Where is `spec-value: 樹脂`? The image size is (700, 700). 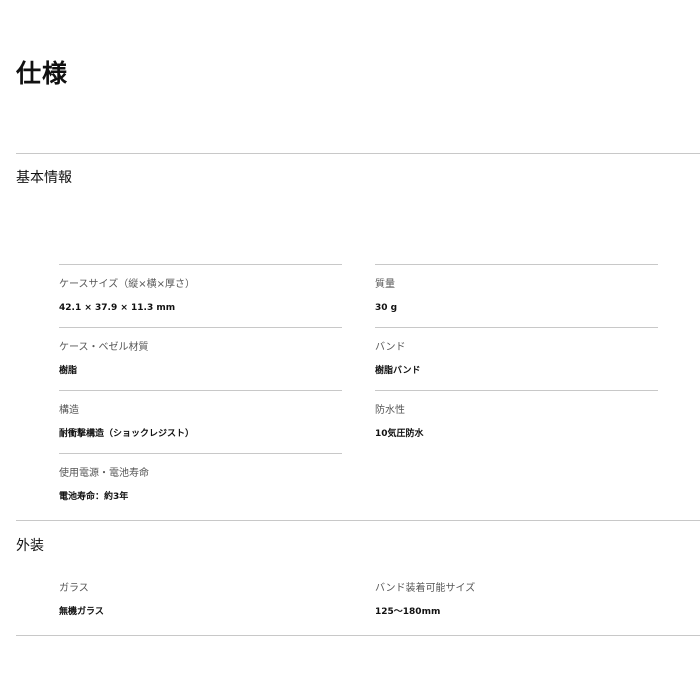 spec-value: 樹脂 is located at coordinates (68, 371).